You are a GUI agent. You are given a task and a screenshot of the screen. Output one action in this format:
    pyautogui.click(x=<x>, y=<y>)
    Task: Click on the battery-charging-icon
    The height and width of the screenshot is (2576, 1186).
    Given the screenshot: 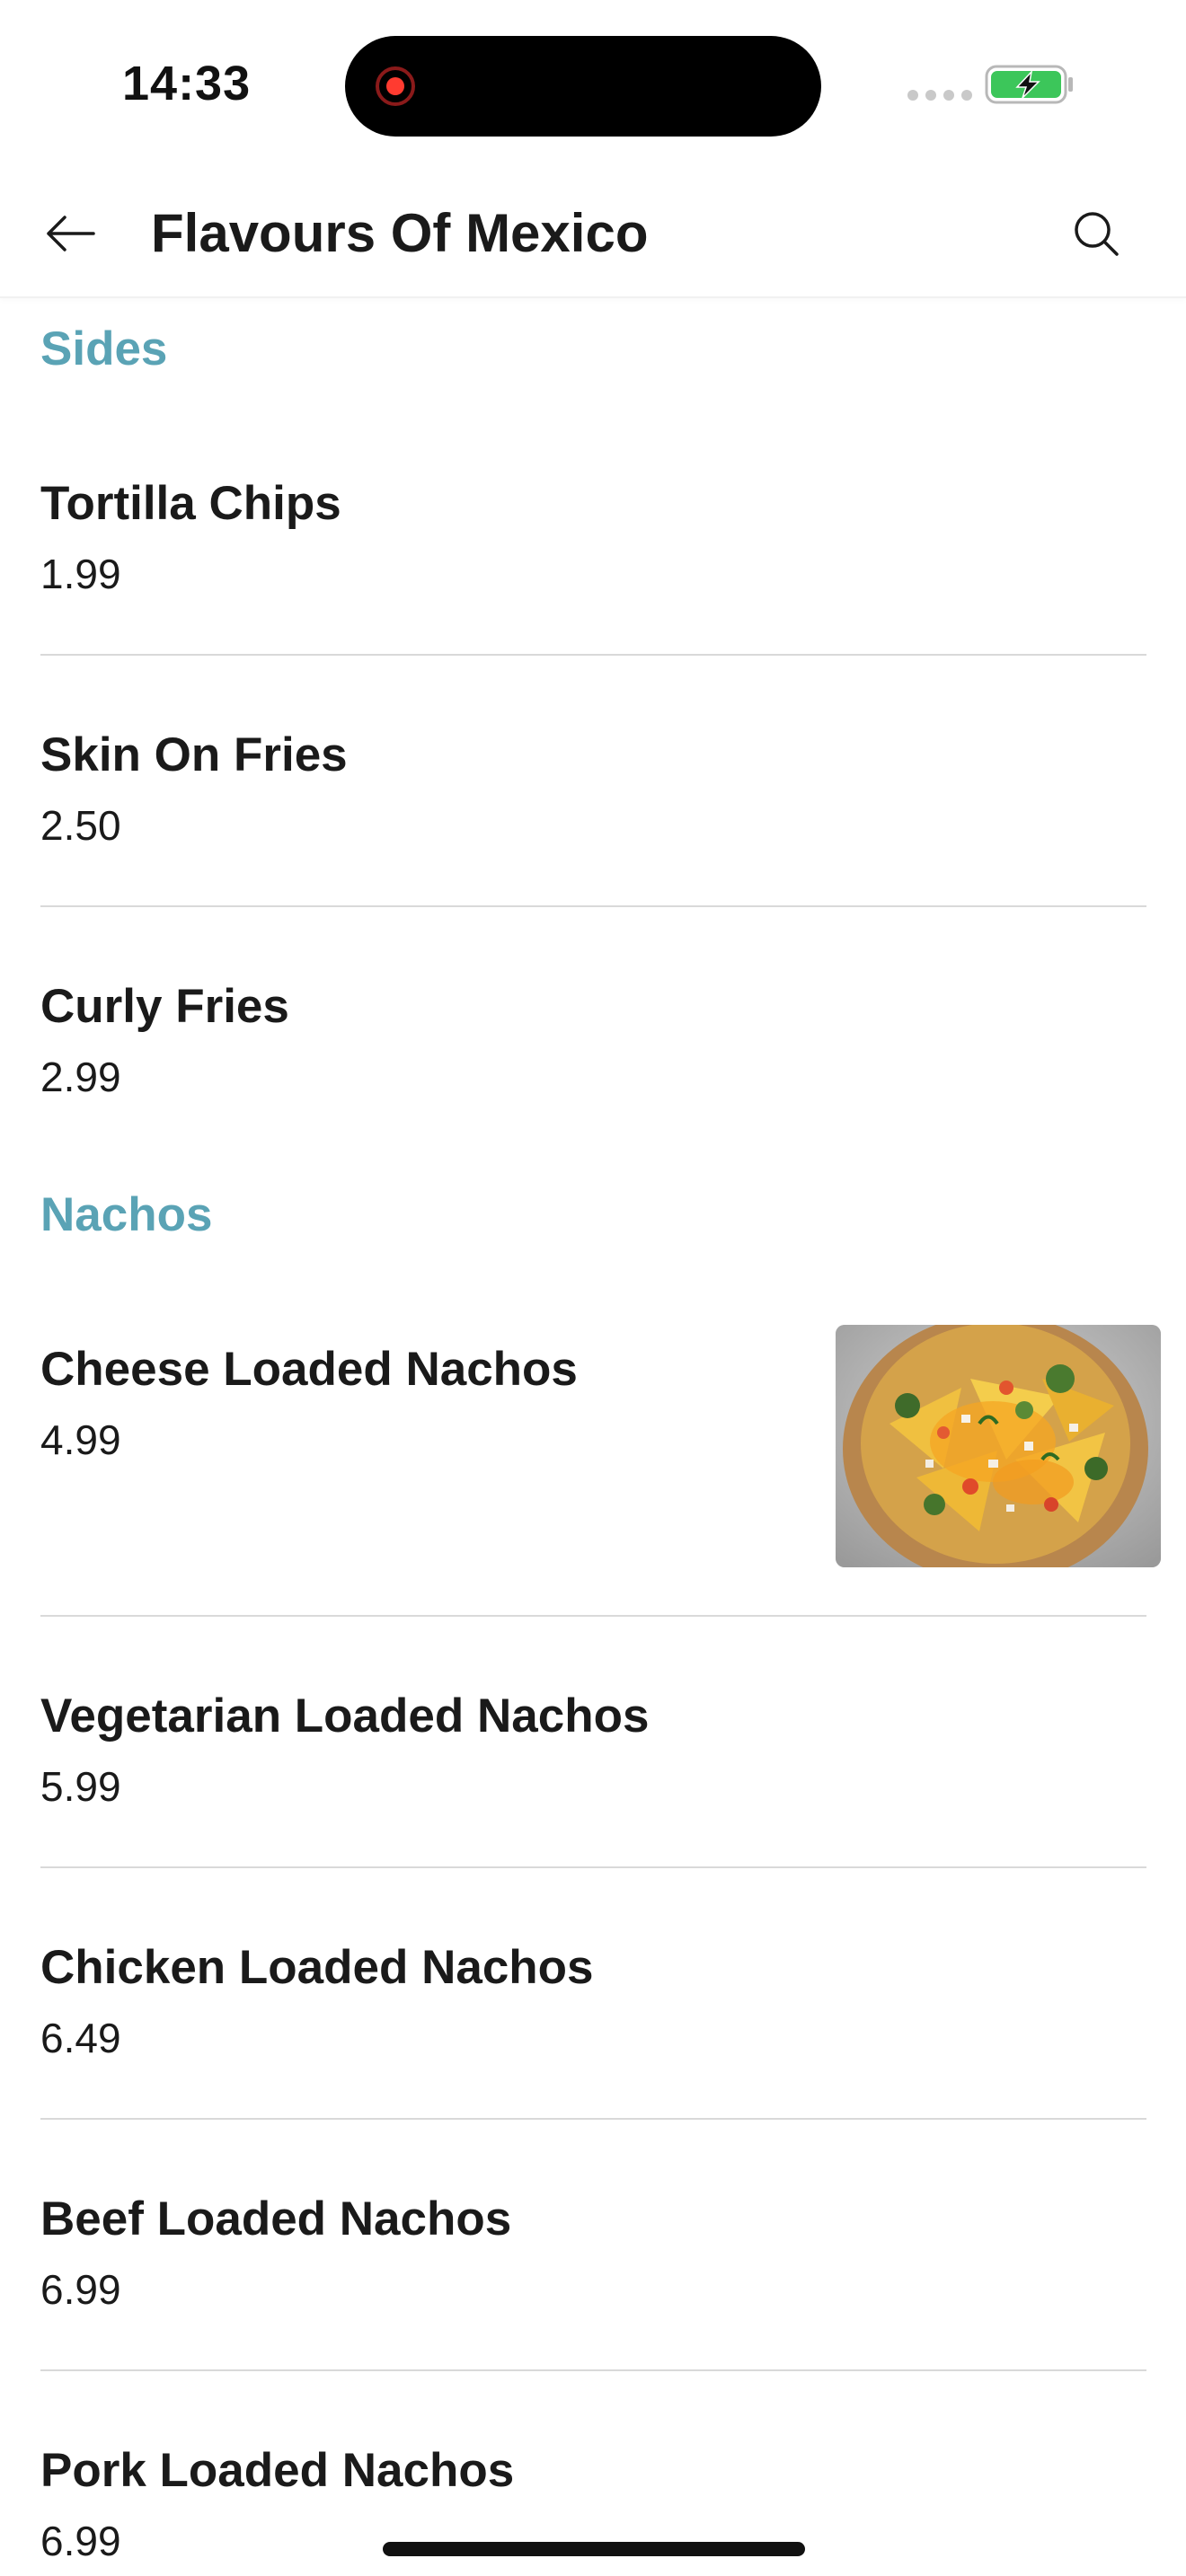 What is the action you would take?
    pyautogui.click(x=1029, y=84)
    